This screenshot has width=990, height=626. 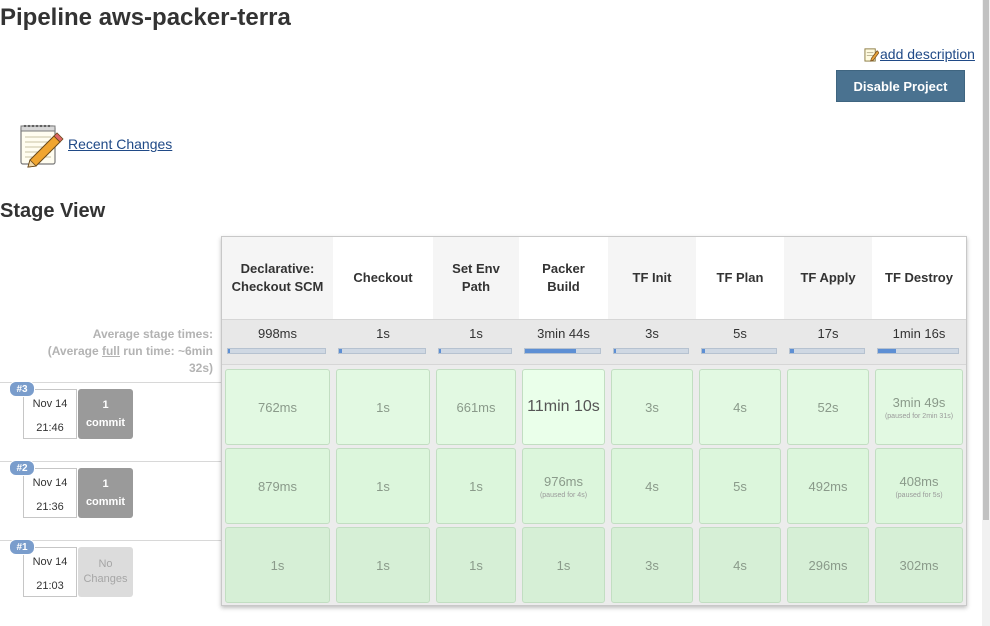 I want to click on add-description: add description, so click(x=919, y=54).